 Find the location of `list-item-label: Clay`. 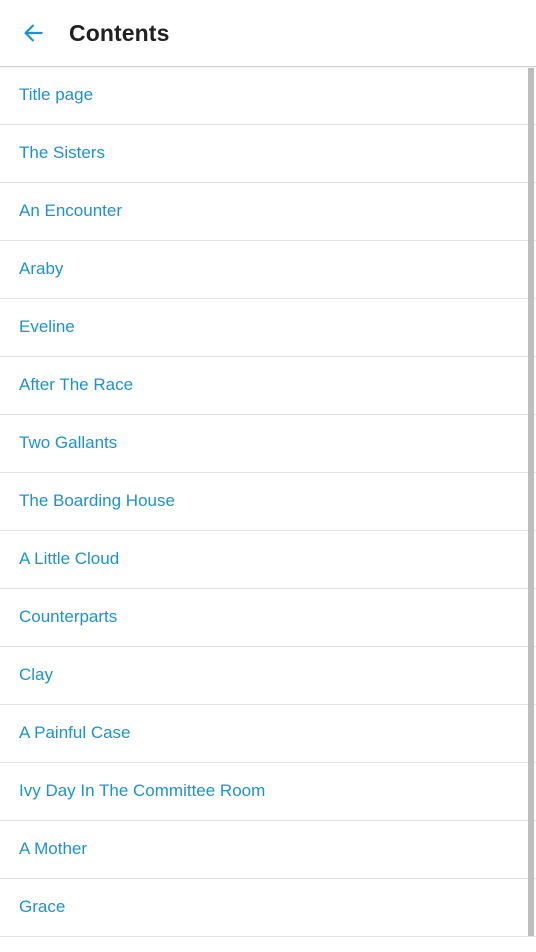

list-item-label: Clay is located at coordinates (36, 675).